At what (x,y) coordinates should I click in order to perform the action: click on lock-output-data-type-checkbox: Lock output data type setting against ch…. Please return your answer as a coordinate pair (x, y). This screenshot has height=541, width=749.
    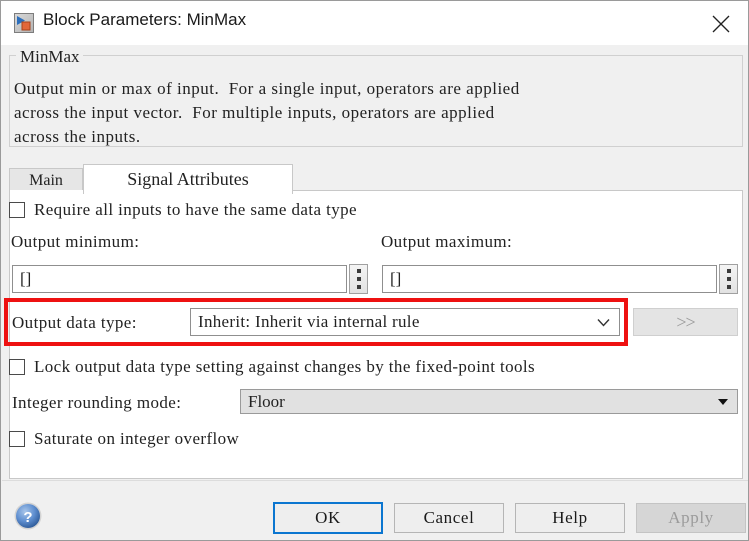
    Looking at the image, I should click on (272, 367).